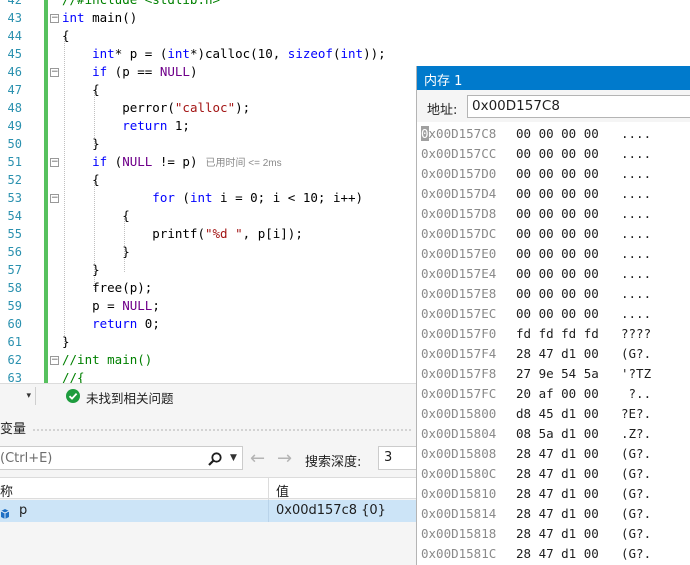 This screenshot has height=565, width=690. I want to click on memory-bytes: d8 45 d1 00, so click(557, 414).